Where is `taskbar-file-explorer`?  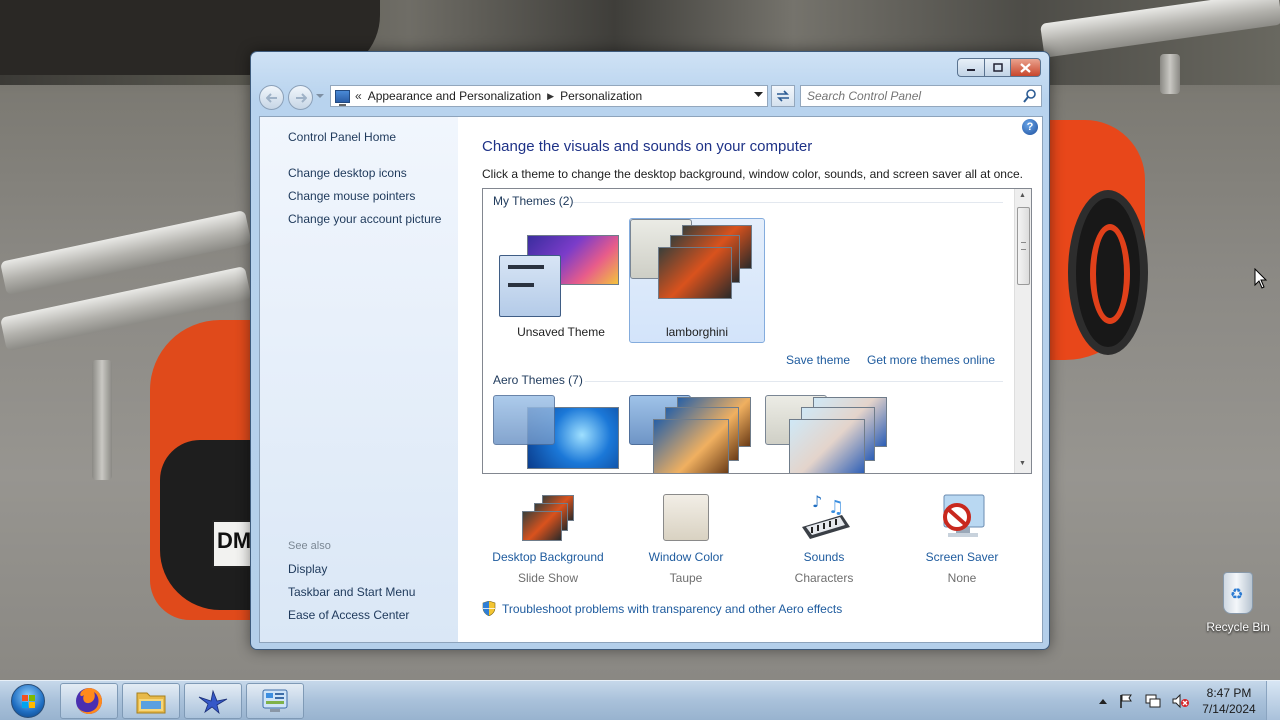
taskbar-file-explorer is located at coordinates (151, 701).